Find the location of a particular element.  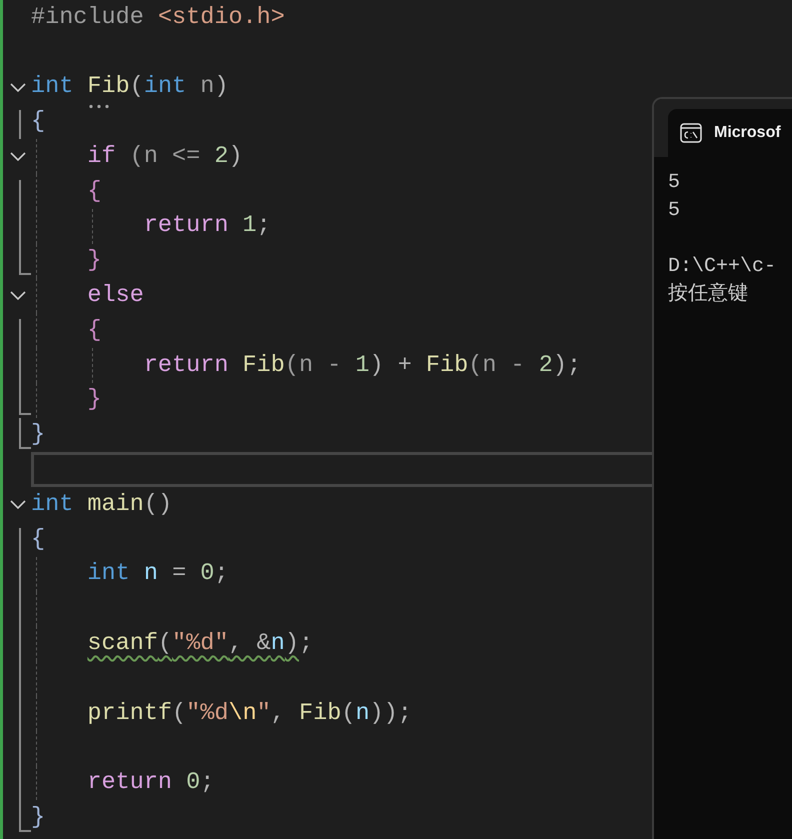

code-line: return Fib(n - 1) + Fib(n - 2); is located at coordinates (362, 366).